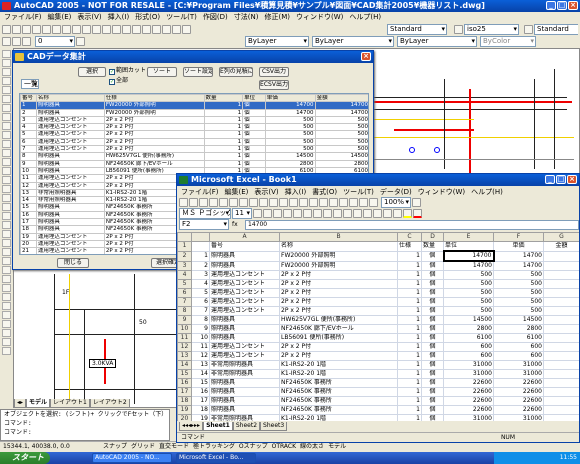 This screenshot has height=464, width=580. Describe the element at coordinates (317, 213) in the screenshot. I see `merge-icon` at that location.